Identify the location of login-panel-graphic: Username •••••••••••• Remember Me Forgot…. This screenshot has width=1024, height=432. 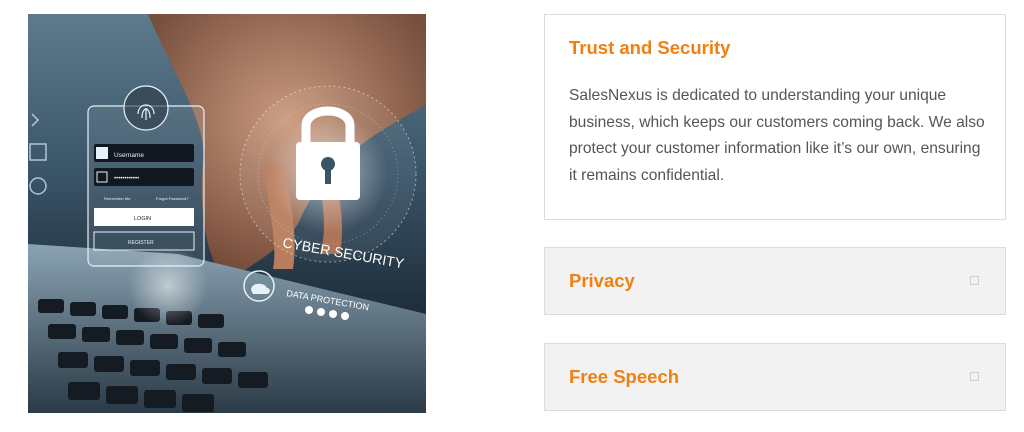
(146, 176).